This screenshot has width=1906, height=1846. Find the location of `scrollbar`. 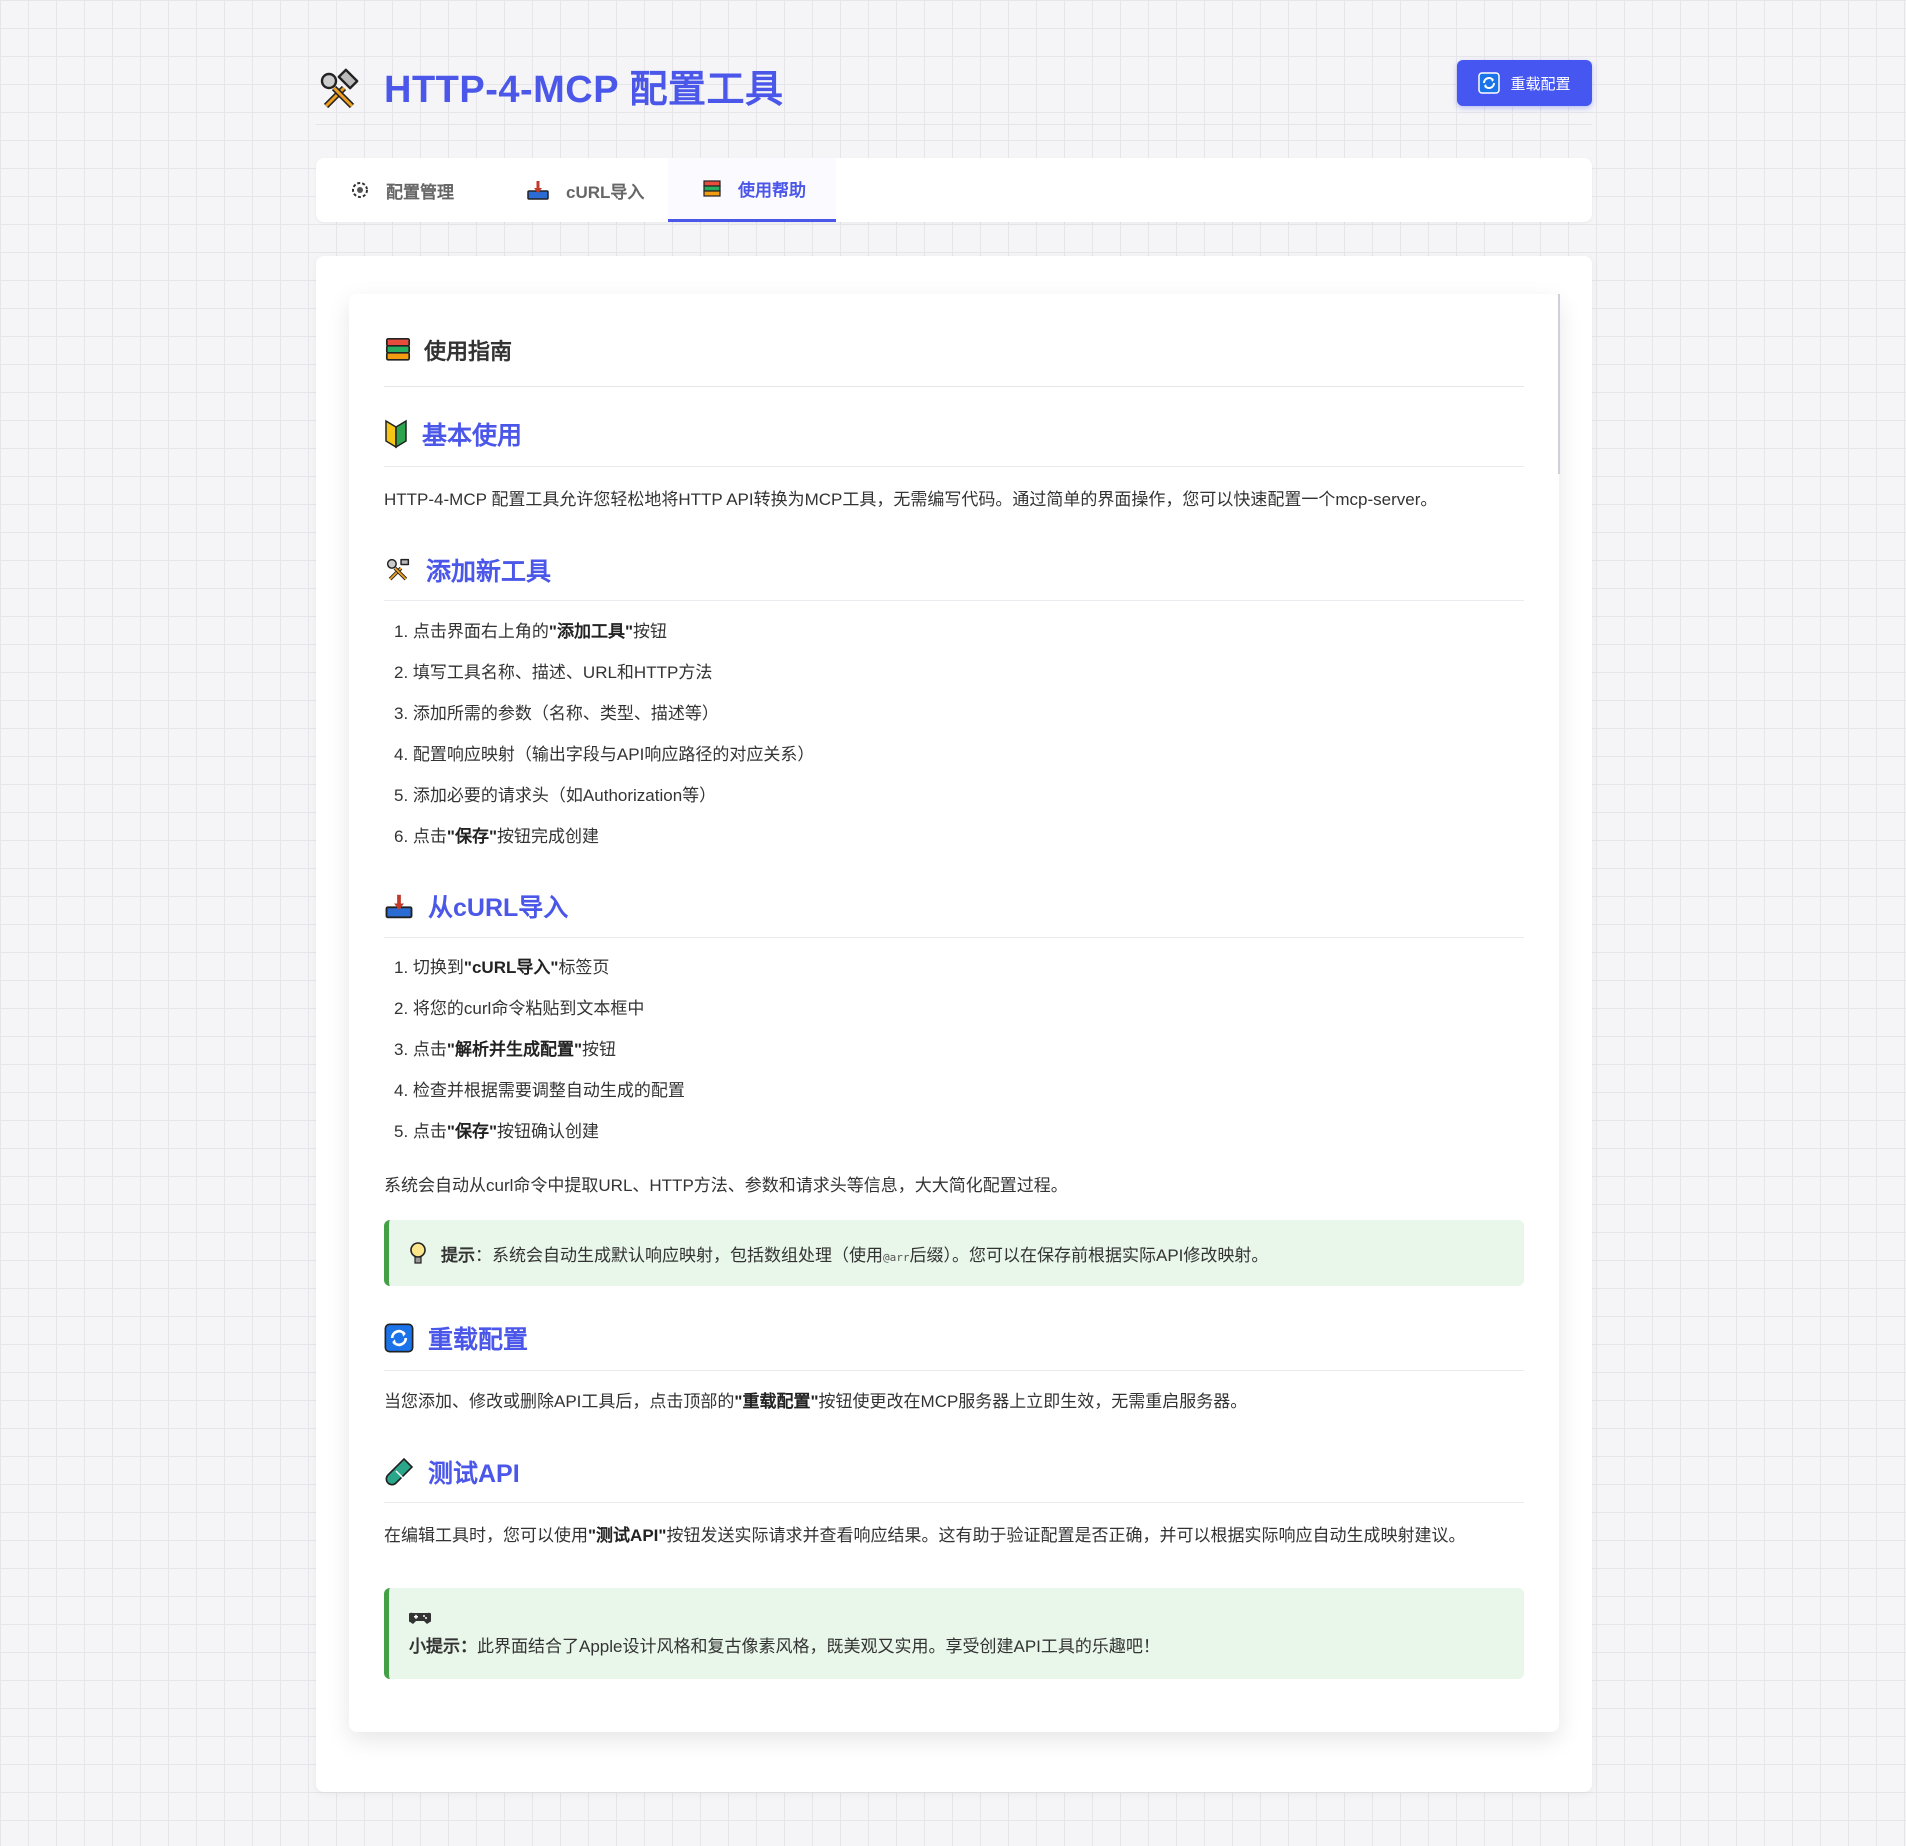

scrollbar is located at coordinates (1559, 384).